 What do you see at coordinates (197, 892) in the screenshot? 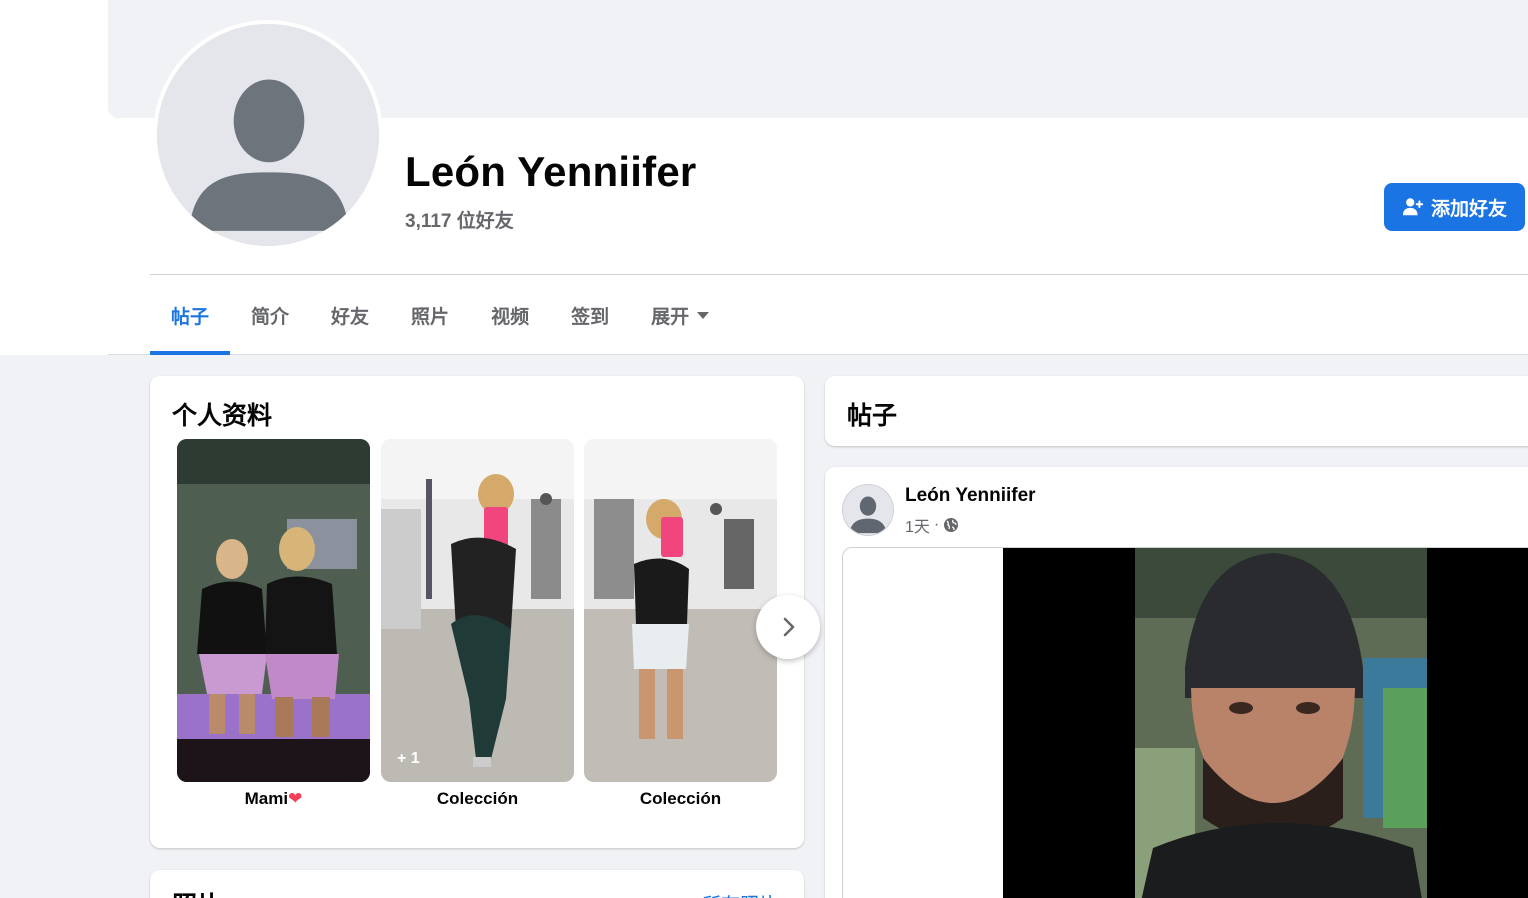
I see `photos-title: 照片` at bounding box center [197, 892].